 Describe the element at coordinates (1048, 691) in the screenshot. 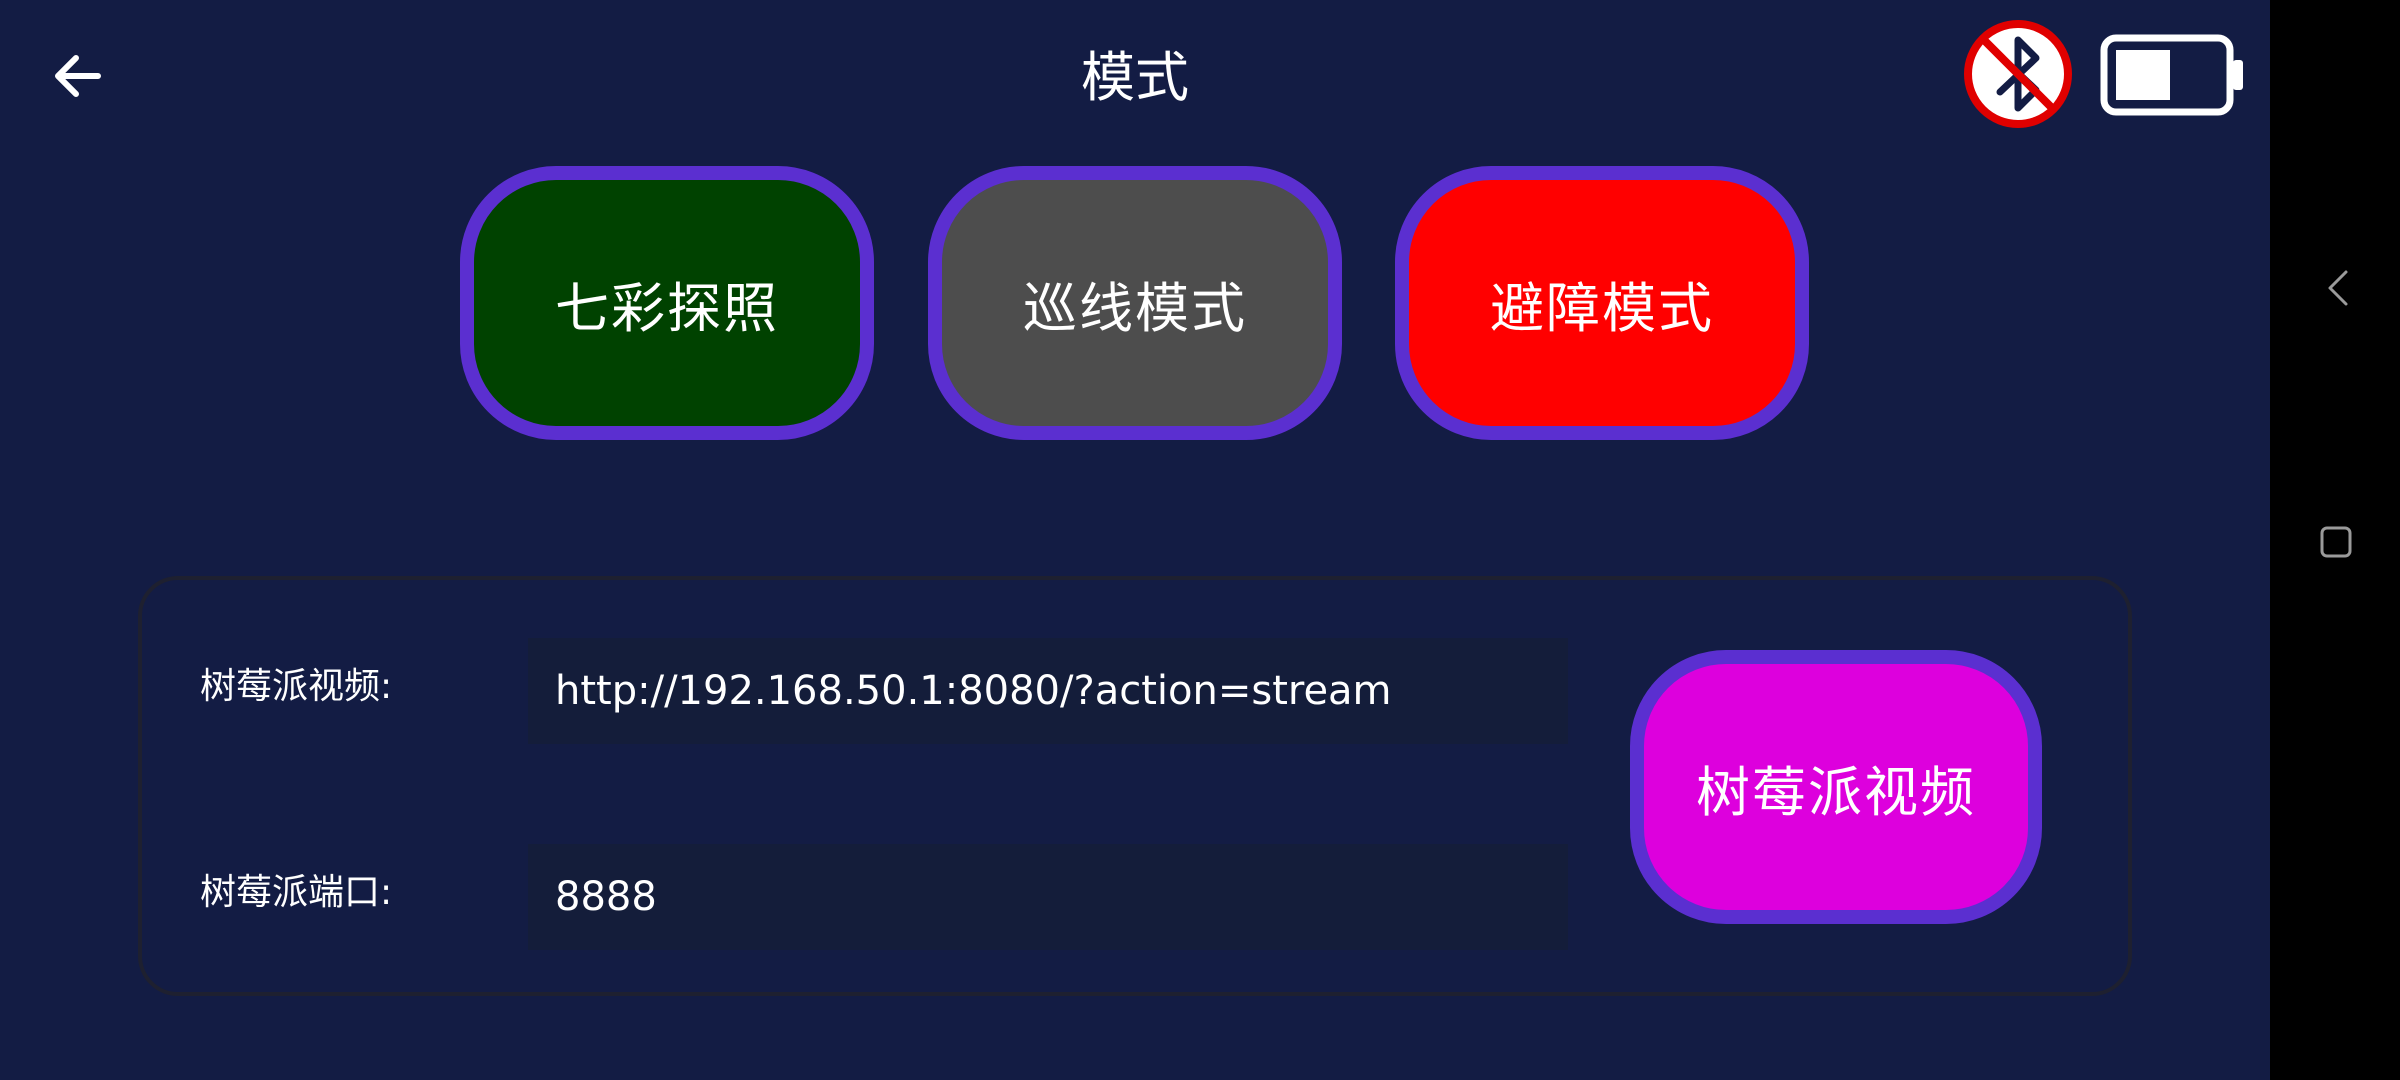

I see `video-url-input` at that location.